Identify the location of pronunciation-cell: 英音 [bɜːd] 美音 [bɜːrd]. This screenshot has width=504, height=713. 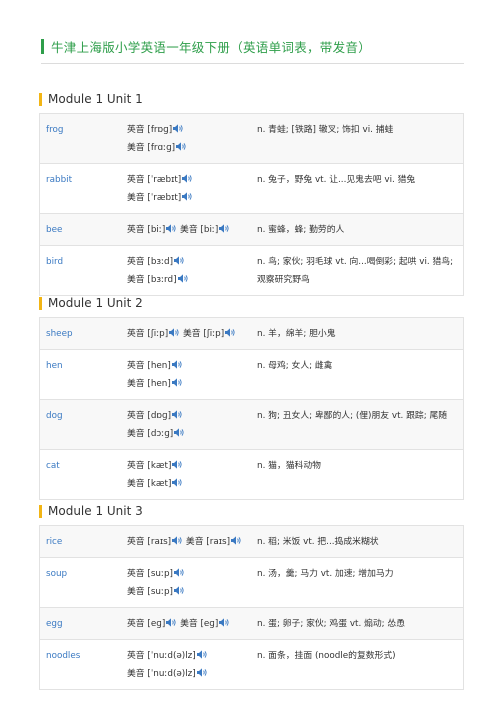
(192, 270).